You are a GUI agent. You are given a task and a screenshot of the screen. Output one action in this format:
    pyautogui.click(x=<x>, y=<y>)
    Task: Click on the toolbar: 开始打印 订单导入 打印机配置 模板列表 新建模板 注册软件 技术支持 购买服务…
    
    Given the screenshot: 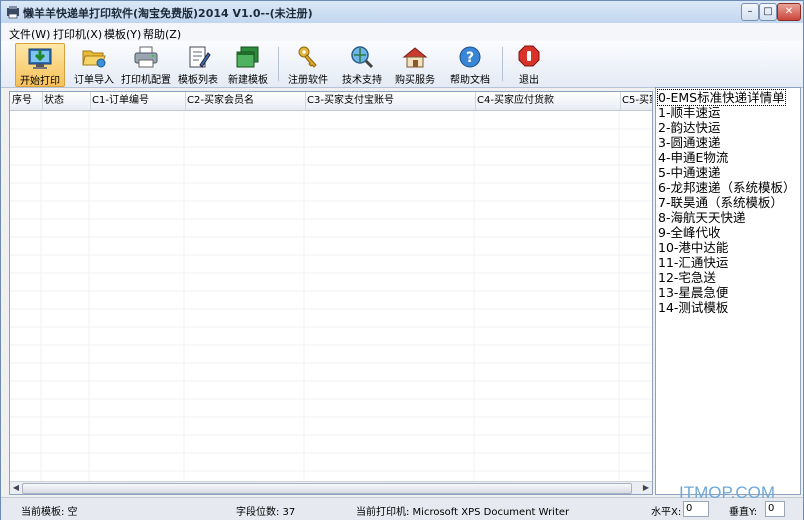 What is the action you would take?
    pyautogui.click(x=402, y=64)
    